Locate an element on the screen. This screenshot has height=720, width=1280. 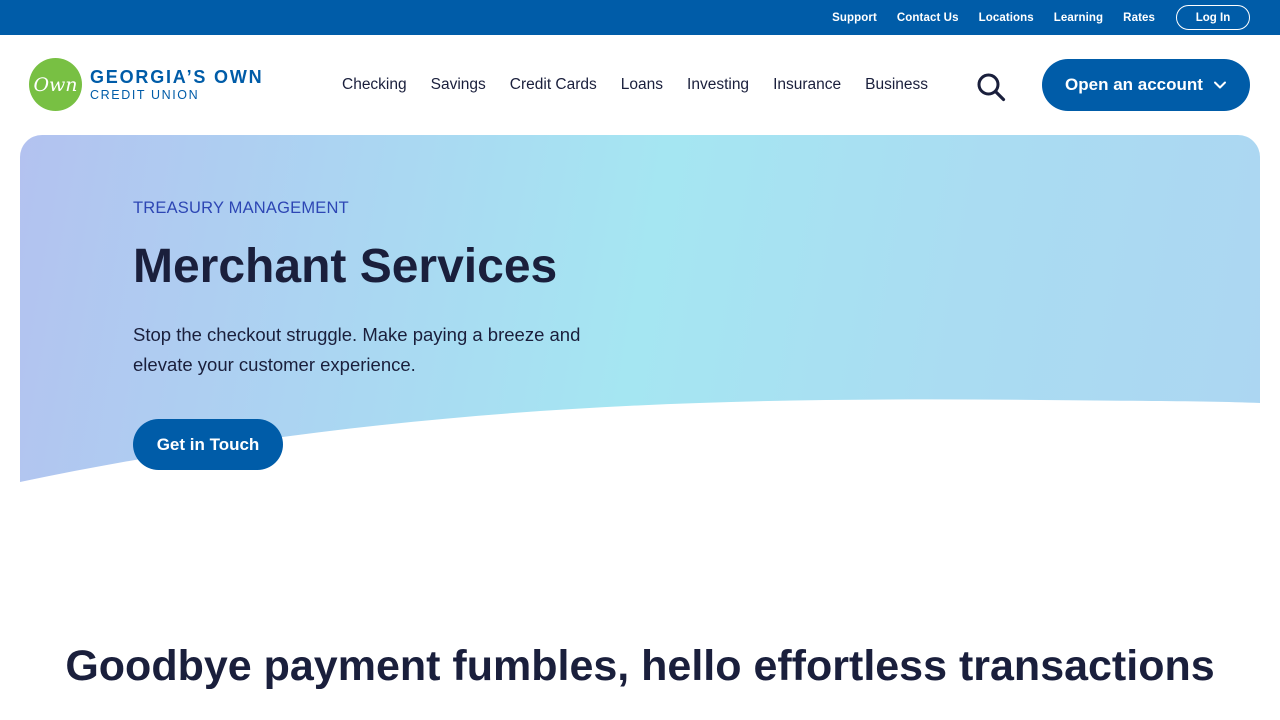
logo-mark: Own is located at coordinates (55, 84).